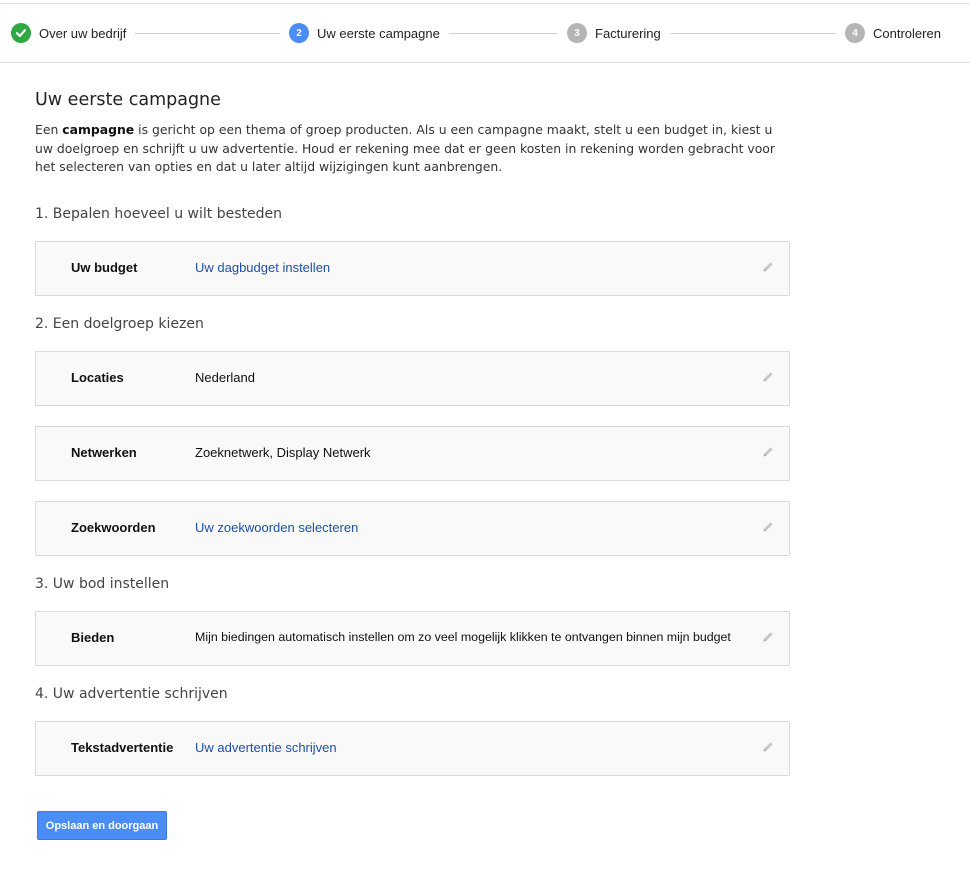 The width and height of the screenshot is (970, 882). Describe the element at coordinates (262, 267) in the screenshot. I see `set-daily-budget-link: Uw dagbudget instellen` at that location.